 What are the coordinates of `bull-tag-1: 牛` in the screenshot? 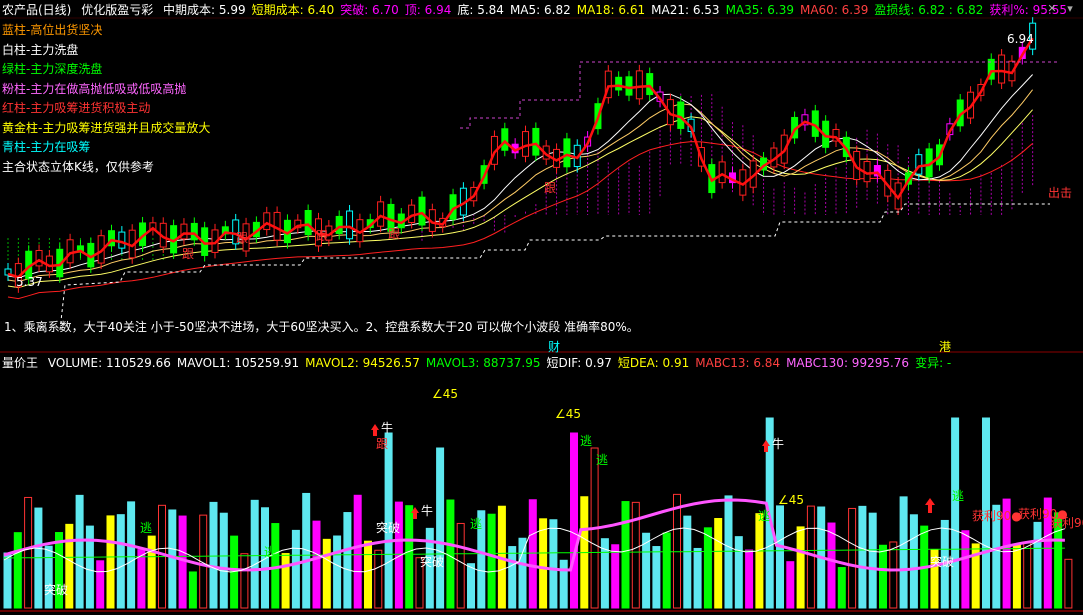 It's located at (427, 510).